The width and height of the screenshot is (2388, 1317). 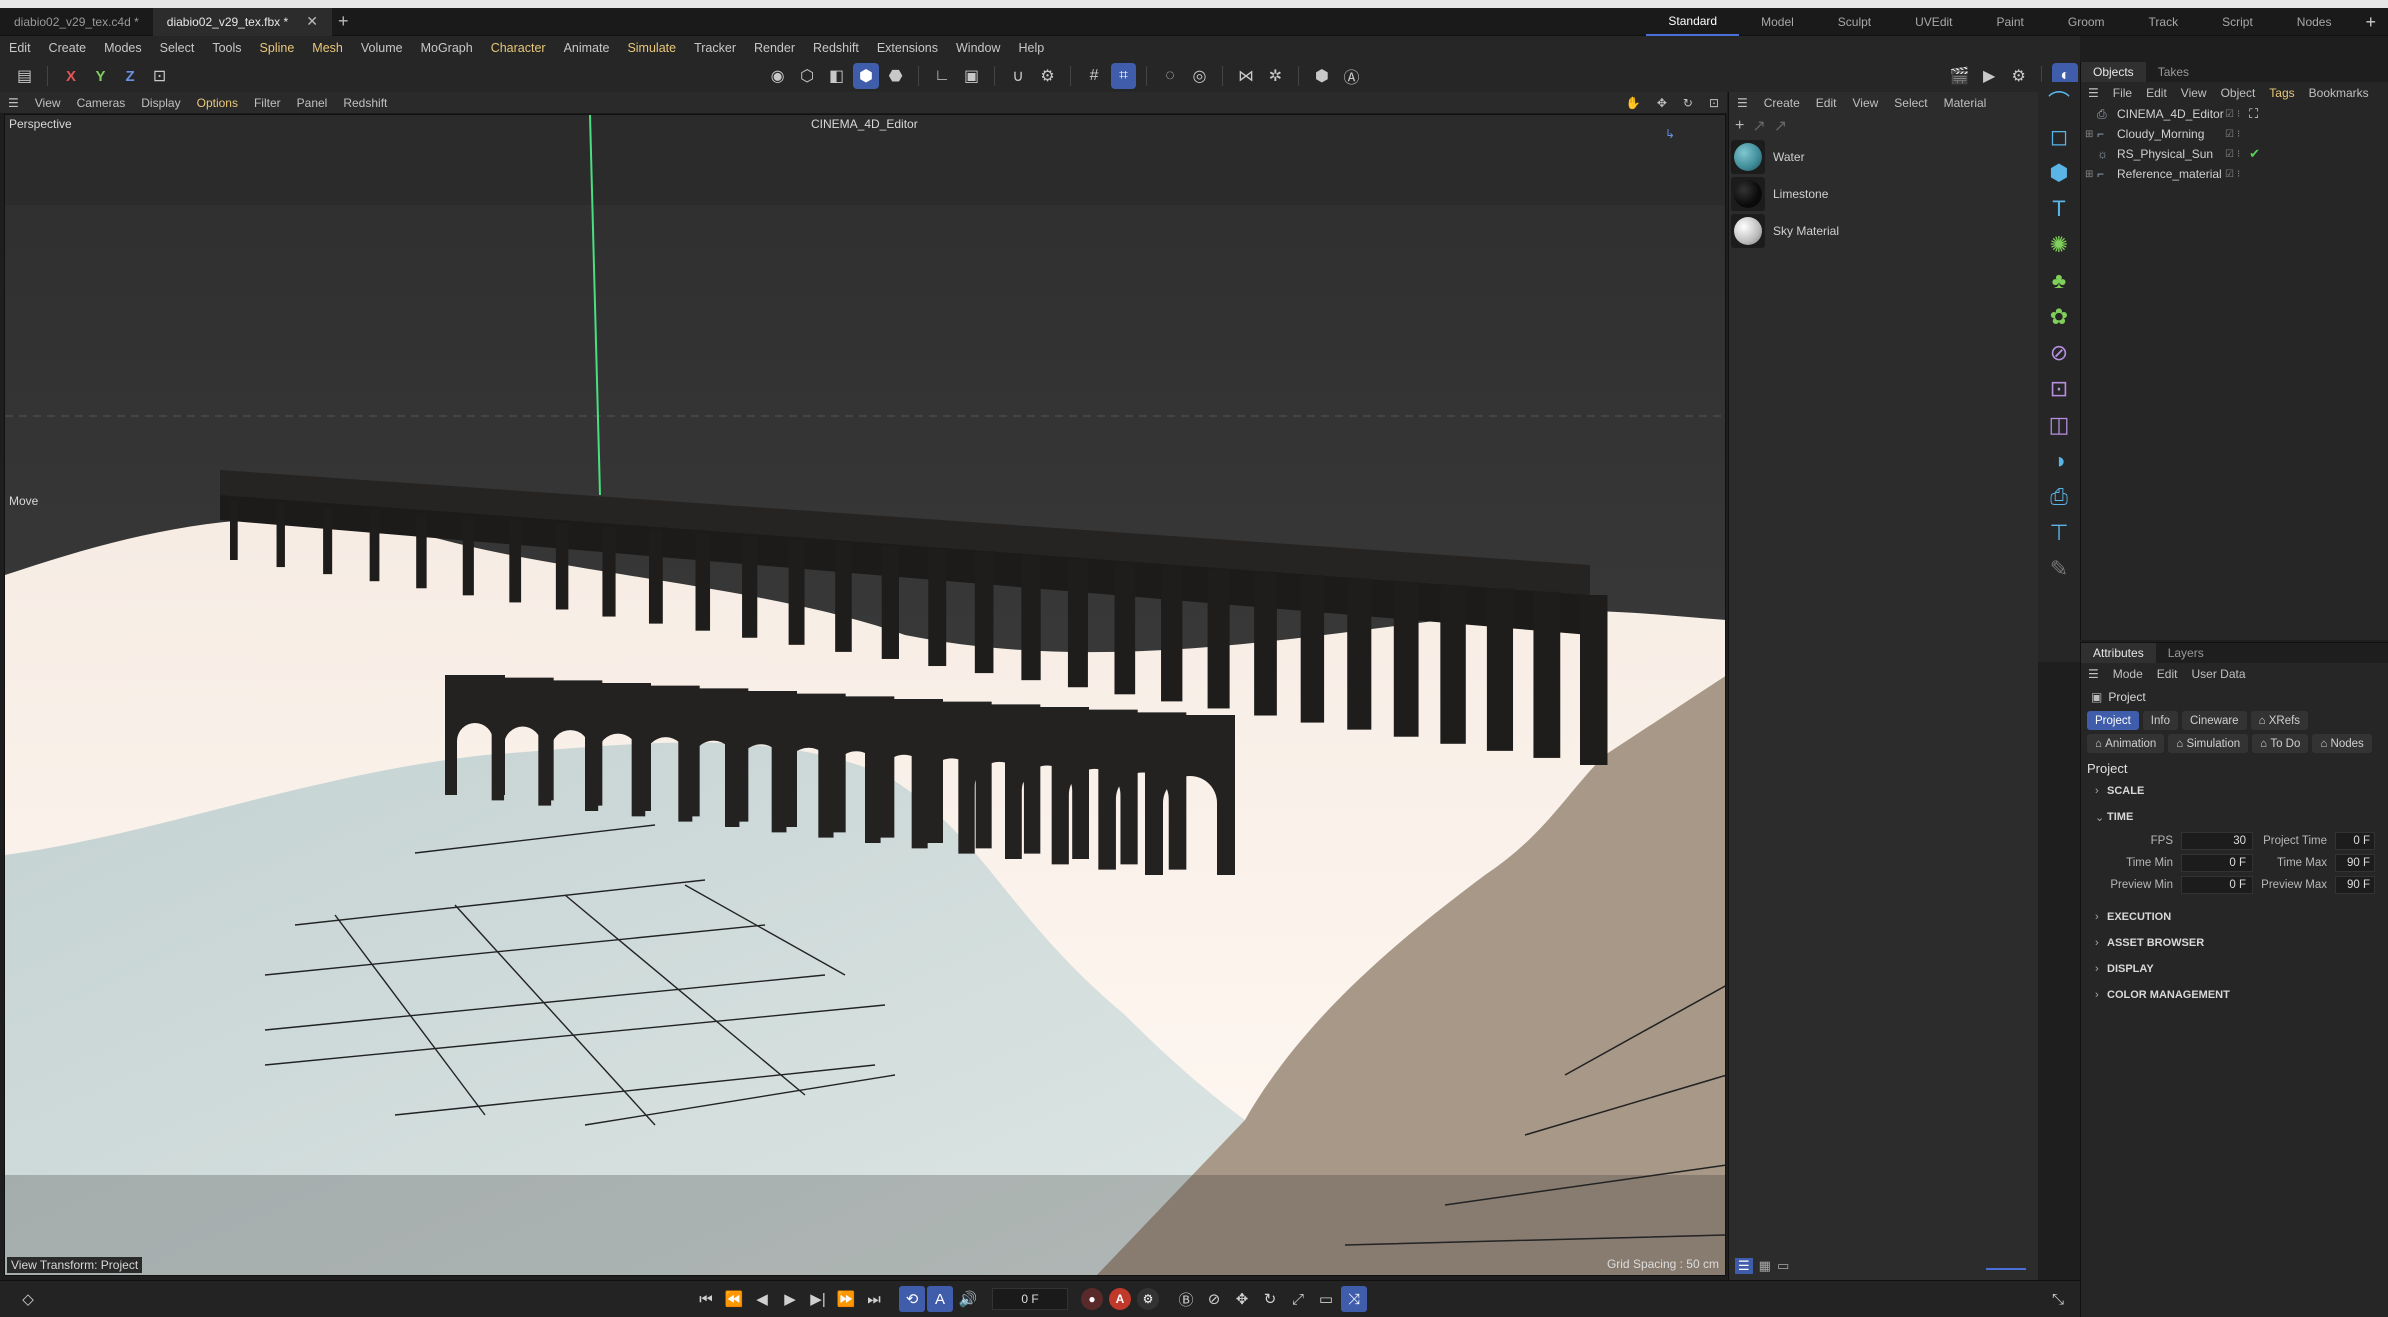 I want to click on chip-cineware: Cineware, so click(x=2214, y=720).